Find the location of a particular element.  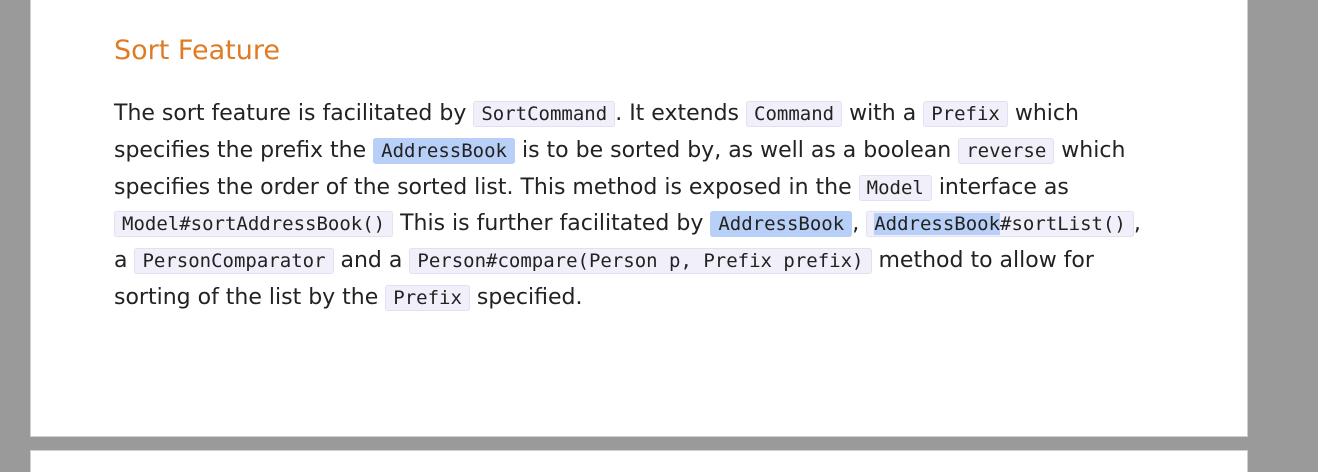

inline-code-reverse: reverse is located at coordinates (1006, 150).